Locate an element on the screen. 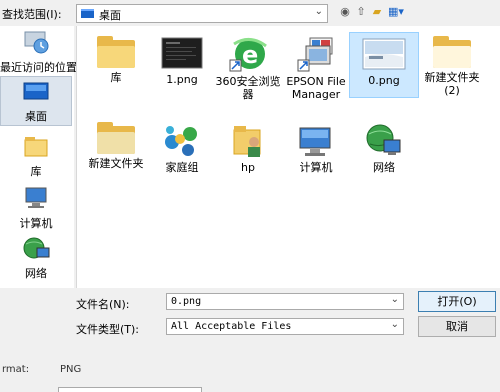 The image size is (500, 392). file-name: 家庭组 is located at coordinates (182, 167).